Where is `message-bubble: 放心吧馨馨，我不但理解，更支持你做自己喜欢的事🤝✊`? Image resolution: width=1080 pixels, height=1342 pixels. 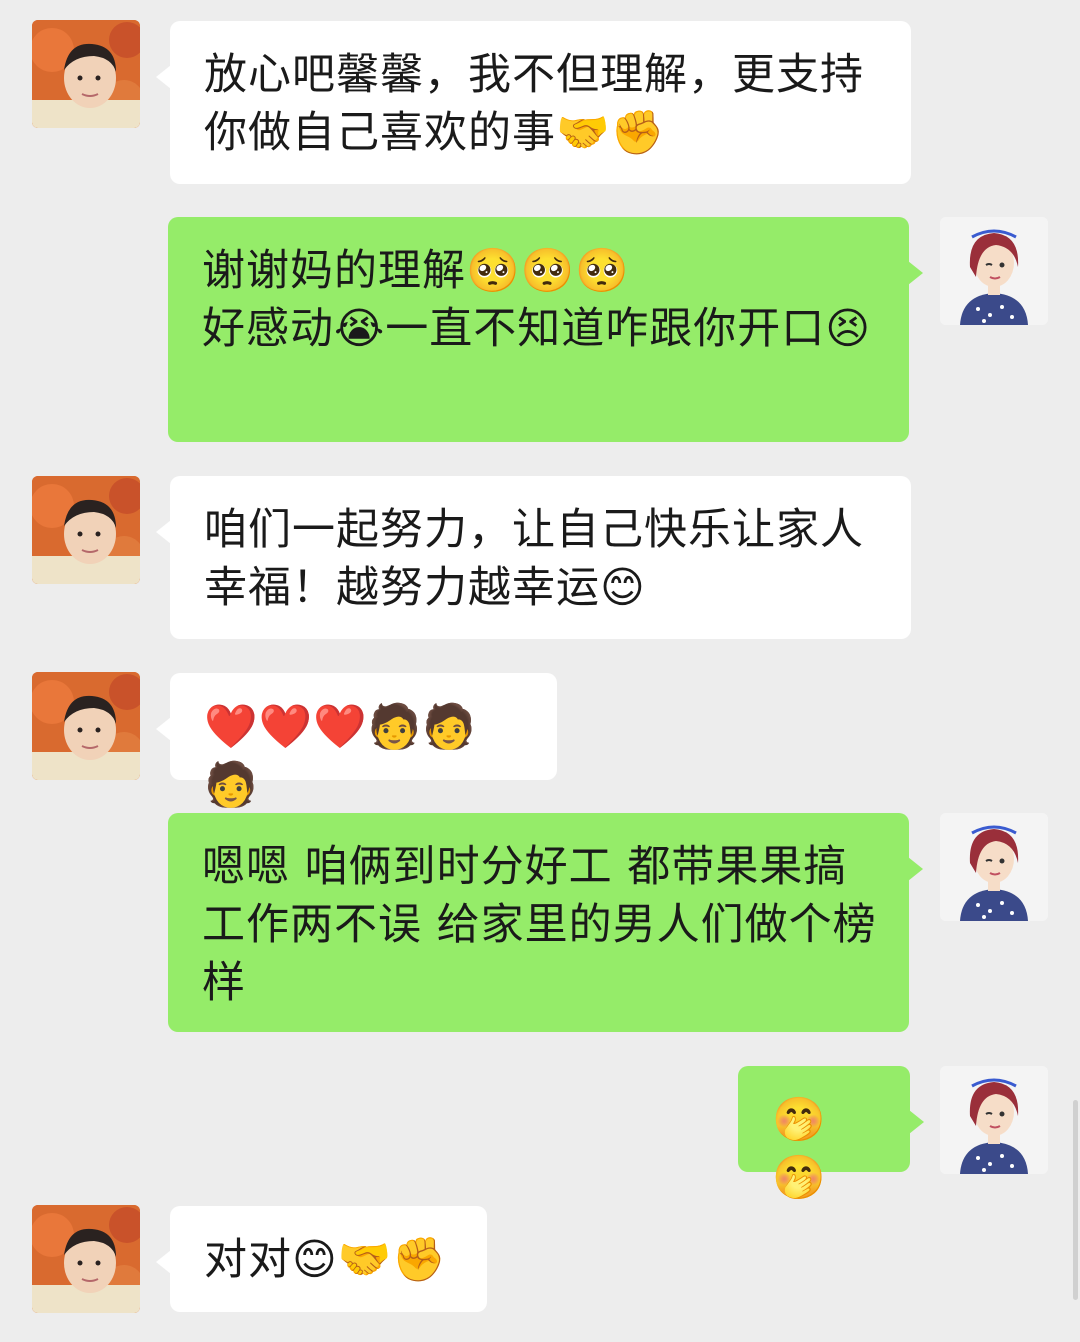 message-bubble: 放心吧馨馨，我不但理解，更支持你做自己喜欢的事🤝✊ is located at coordinates (533, 102).